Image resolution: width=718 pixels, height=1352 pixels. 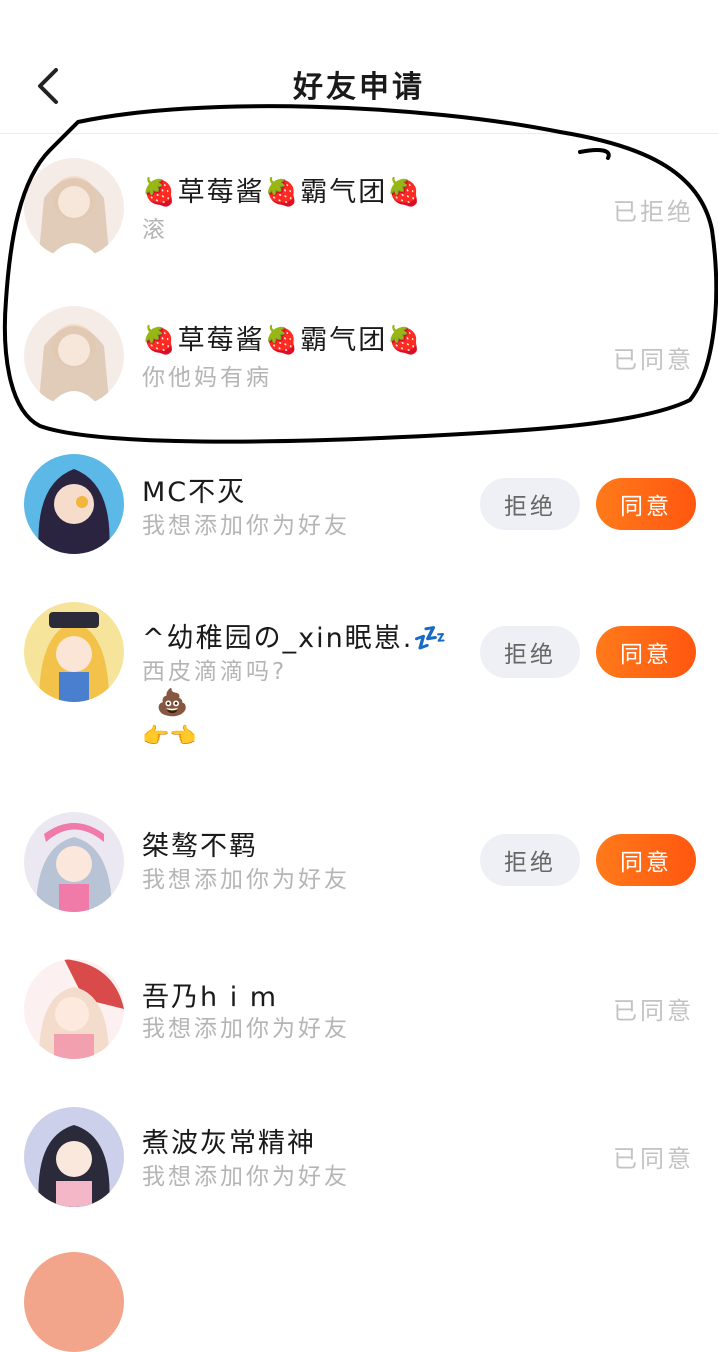 What do you see at coordinates (359, 863) in the screenshot?
I see `friend-request-item: 桀骜不羁 我想添加你为好友 拒绝 同意` at bounding box center [359, 863].